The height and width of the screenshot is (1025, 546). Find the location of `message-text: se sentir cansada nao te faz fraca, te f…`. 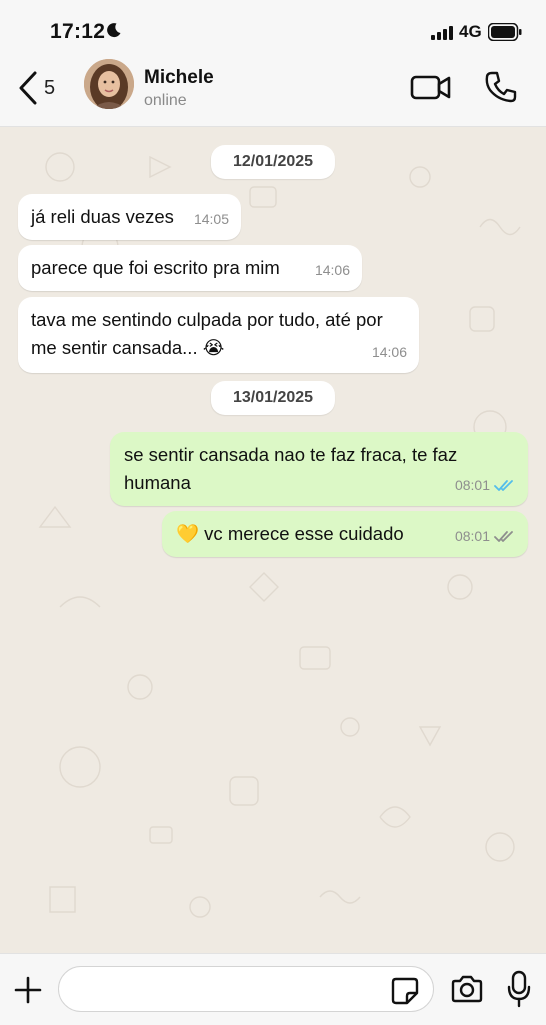

message-text: se sentir cansada nao te faz fraca, te f… is located at coordinates (291, 468).